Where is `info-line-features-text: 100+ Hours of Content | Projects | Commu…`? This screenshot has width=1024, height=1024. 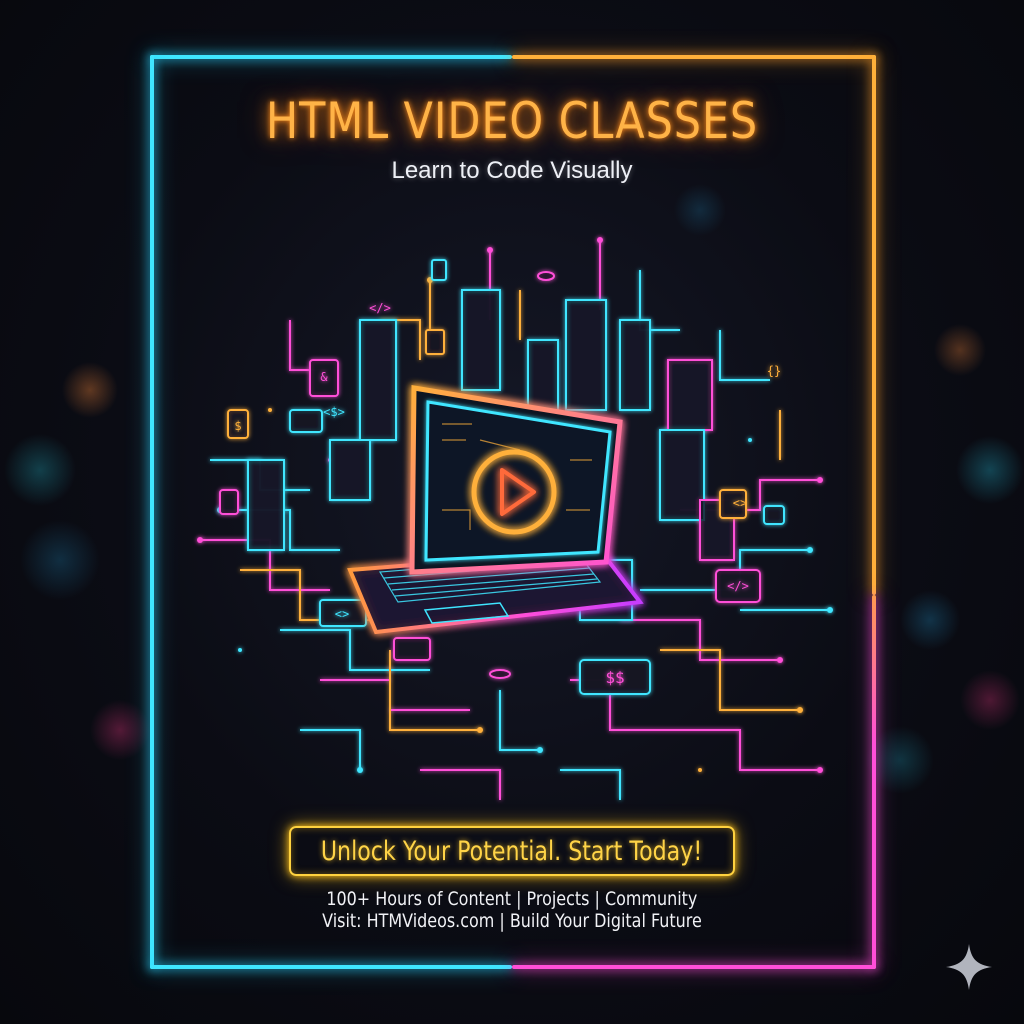
info-line-features-text: 100+ Hours of Content | Projects | Commu… is located at coordinates (512, 899).